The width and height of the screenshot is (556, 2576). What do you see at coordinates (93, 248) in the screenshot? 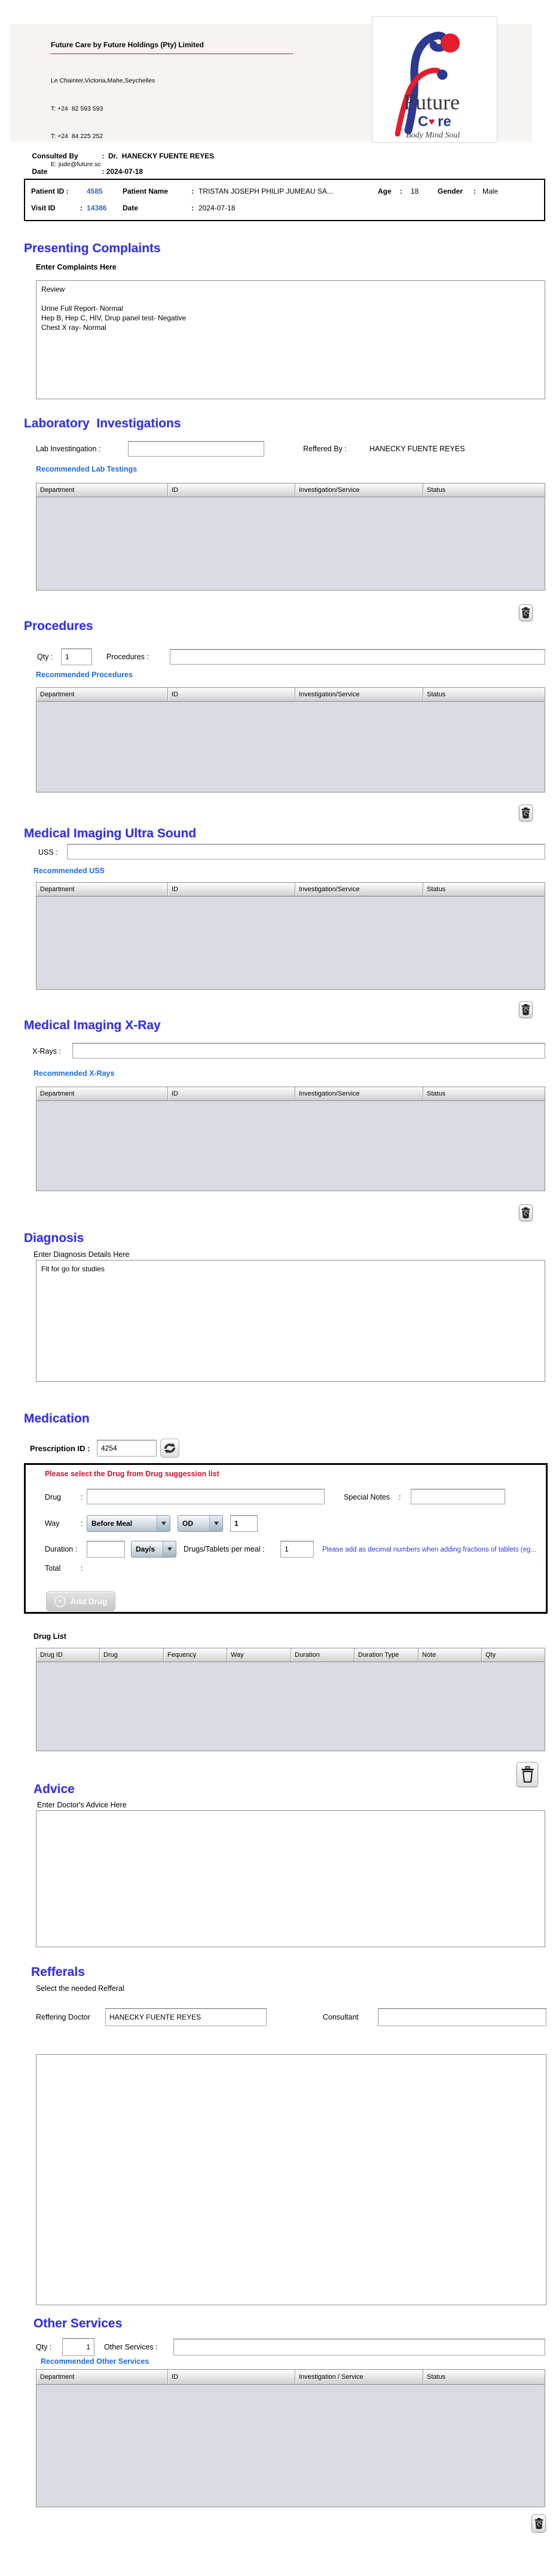
I see `section-title-presenting-complaints: Presenting Complaints` at bounding box center [93, 248].